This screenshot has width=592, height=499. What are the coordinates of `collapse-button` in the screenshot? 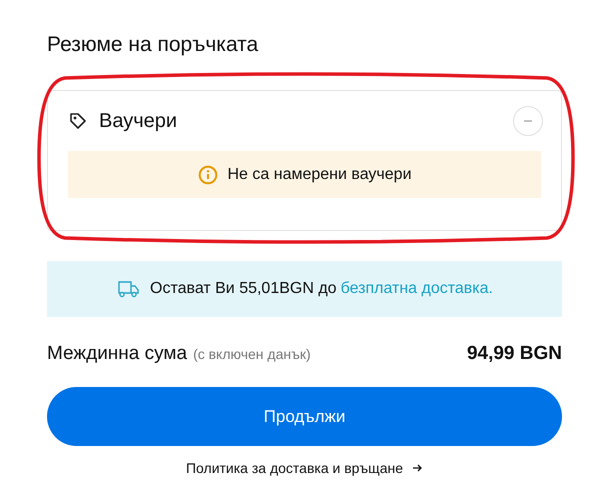 It's located at (528, 121).